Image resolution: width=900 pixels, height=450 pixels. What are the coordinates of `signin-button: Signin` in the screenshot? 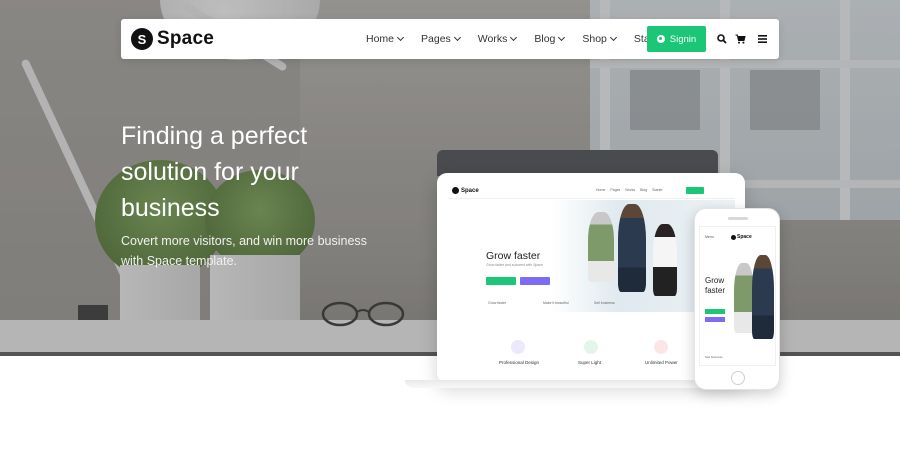 It's located at (676, 39).